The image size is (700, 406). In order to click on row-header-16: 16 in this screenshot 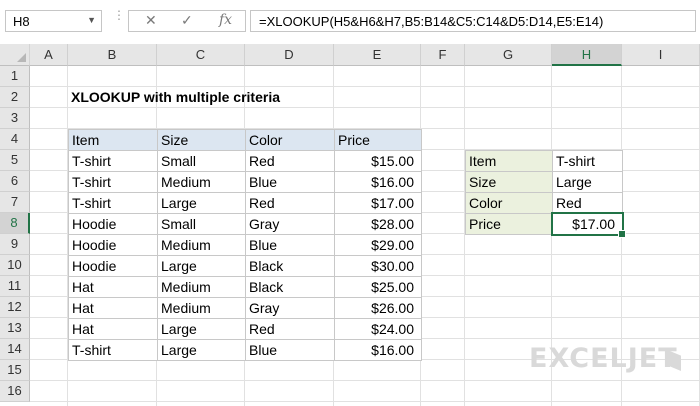, I will do `click(15, 391)`.